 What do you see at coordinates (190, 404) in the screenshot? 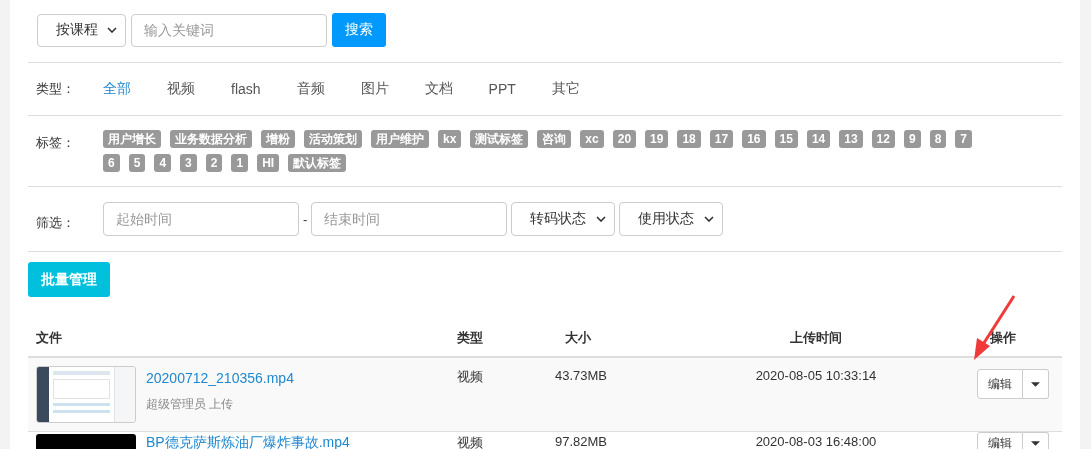
I see `uploader-text: 超级管理员 上传` at bounding box center [190, 404].